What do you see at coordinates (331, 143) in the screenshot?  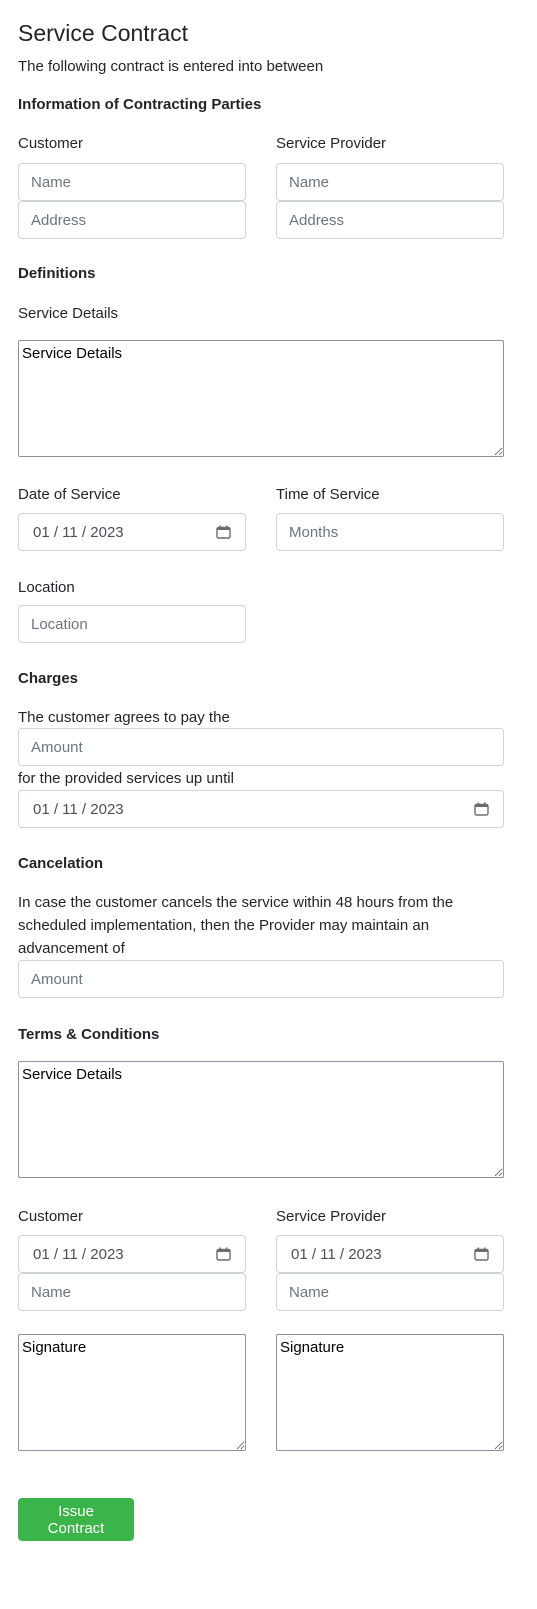 I see `provider-label: Service Provider` at bounding box center [331, 143].